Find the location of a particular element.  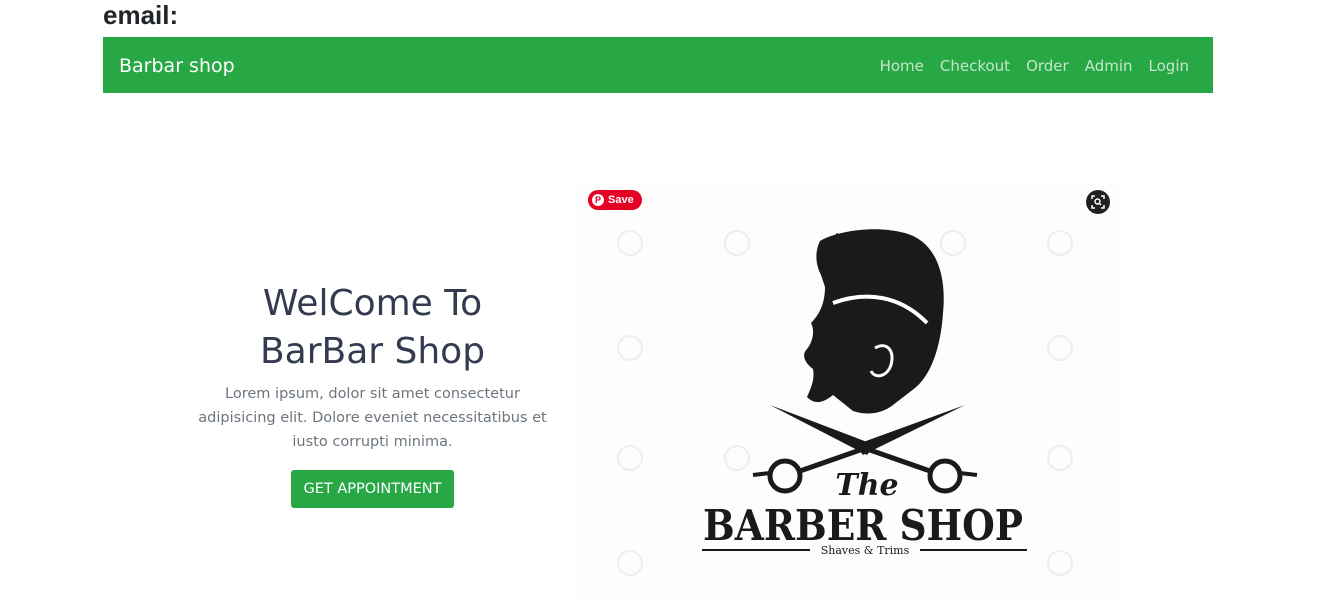

nav-link-home: Home is located at coordinates (902, 66).